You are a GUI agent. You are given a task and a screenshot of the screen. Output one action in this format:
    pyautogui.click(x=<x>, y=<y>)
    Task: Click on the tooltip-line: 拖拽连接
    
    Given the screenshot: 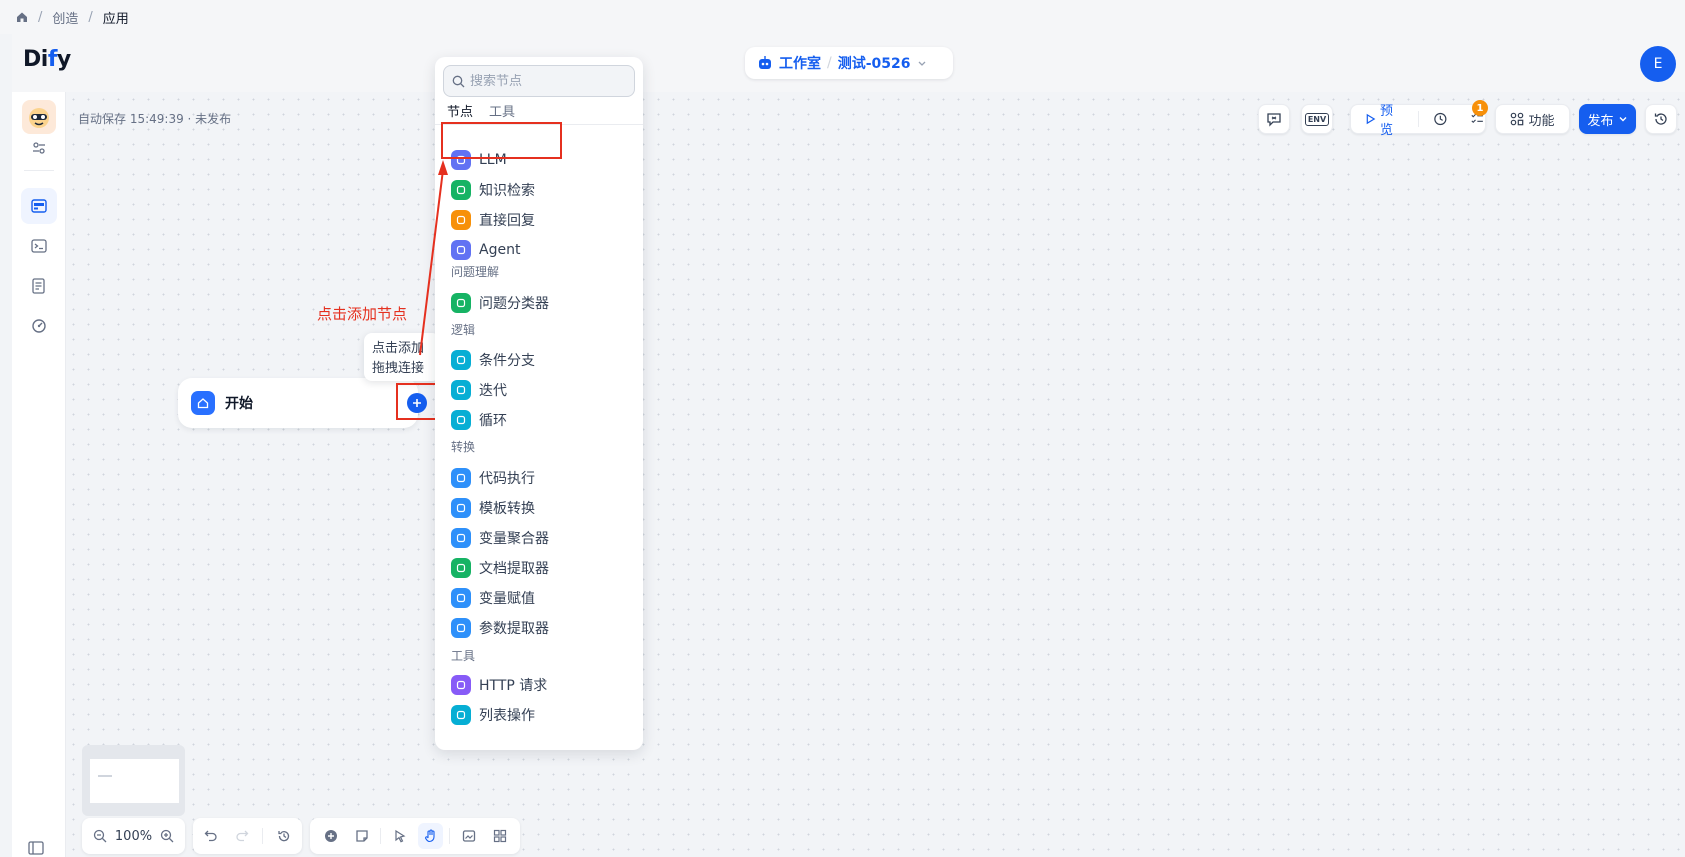 What is the action you would take?
    pyautogui.click(x=398, y=368)
    